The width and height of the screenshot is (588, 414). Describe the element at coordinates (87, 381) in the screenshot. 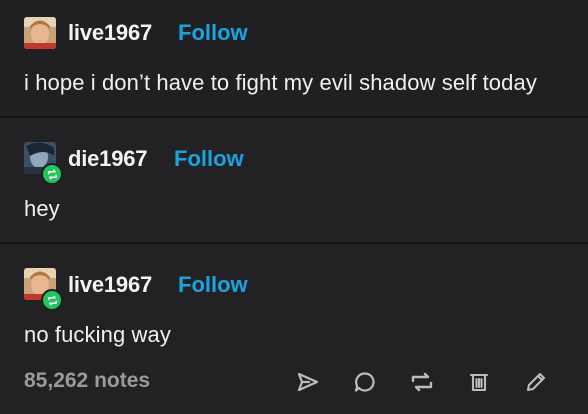

I see `notes-count: 85,262 notes` at that location.